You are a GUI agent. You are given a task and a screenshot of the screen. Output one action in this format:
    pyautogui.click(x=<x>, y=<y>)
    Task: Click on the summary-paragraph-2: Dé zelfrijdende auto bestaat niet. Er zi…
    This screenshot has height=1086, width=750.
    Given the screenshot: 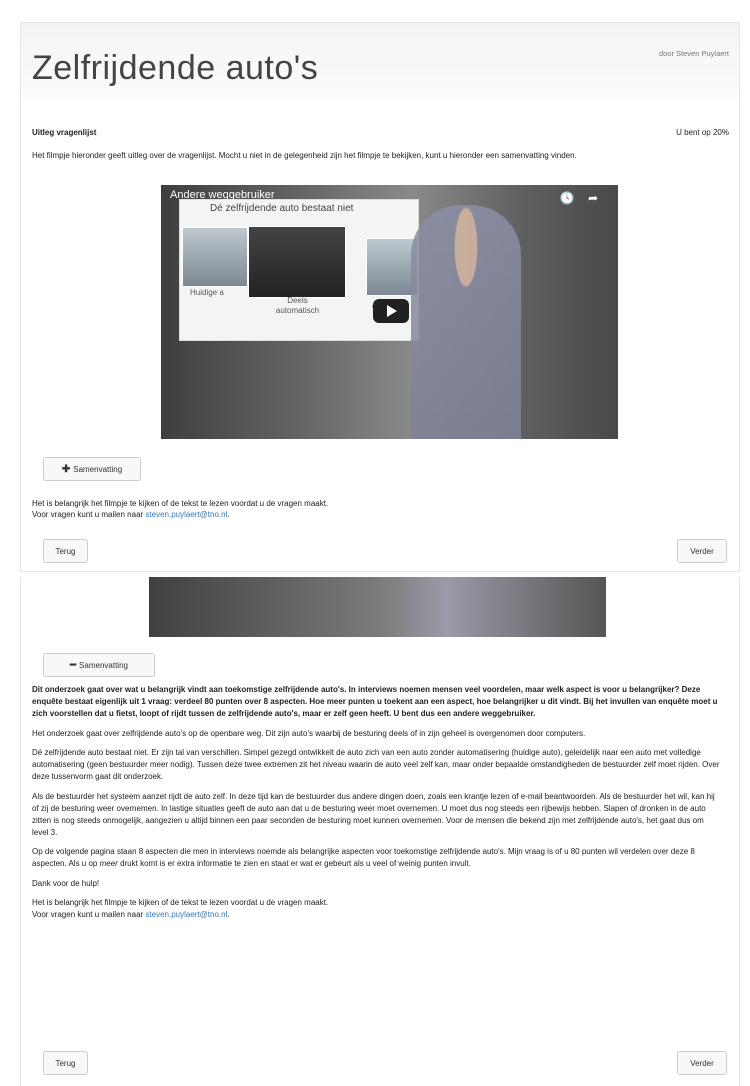 What is the action you would take?
    pyautogui.click(x=376, y=764)
    